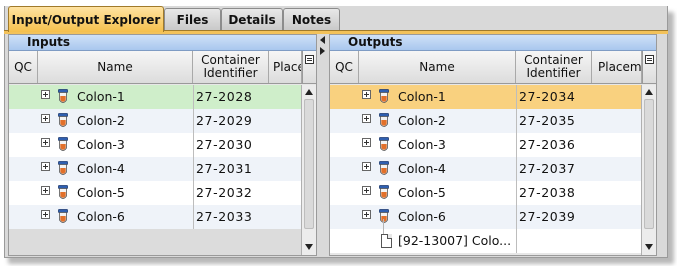 The image size is (677, 266). I want to click on sample-row: Colon-6 27-2039, so click(486, 217).